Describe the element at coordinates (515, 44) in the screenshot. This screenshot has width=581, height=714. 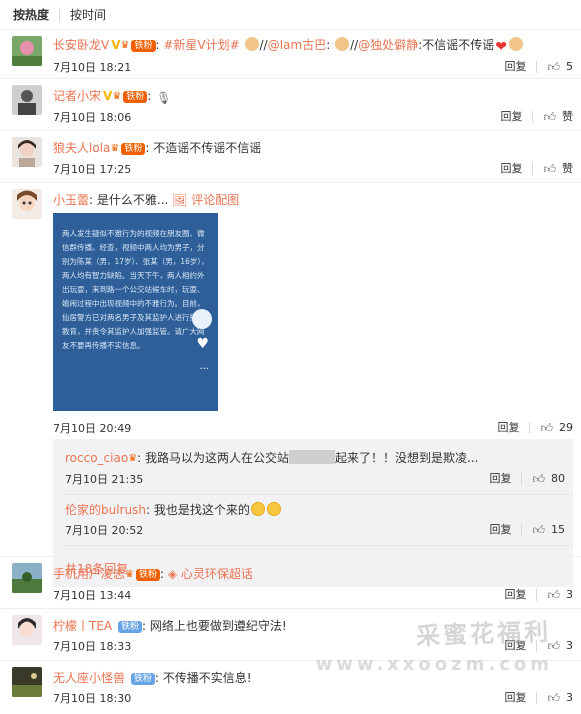
I see `hand-emoji-icon` at that location.